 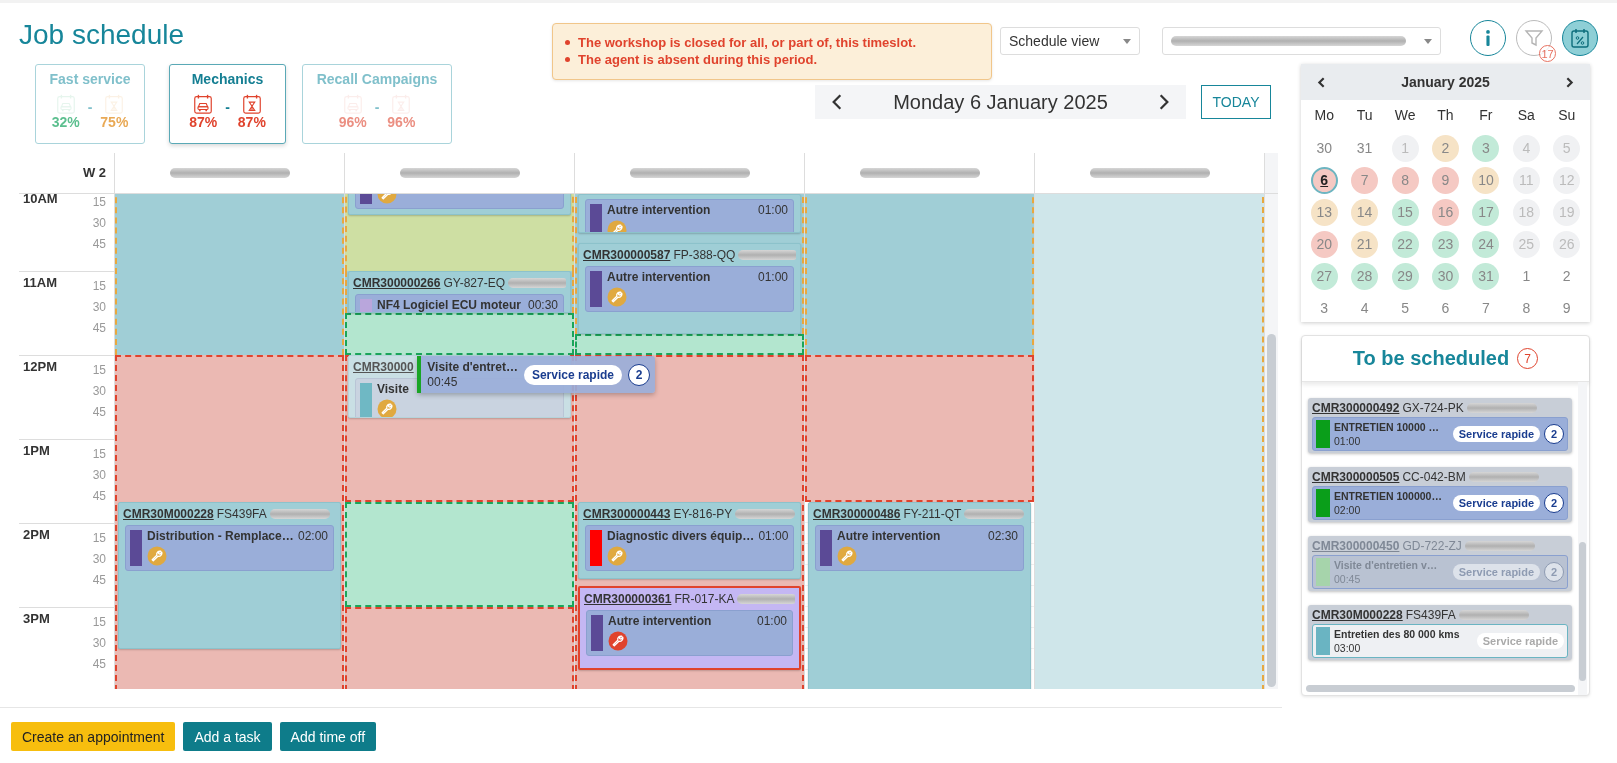 What do you see at coordinates (1070, 41) in the screenshot?
I see `view-select: Schedule view` at bounding box center [1070, 41].